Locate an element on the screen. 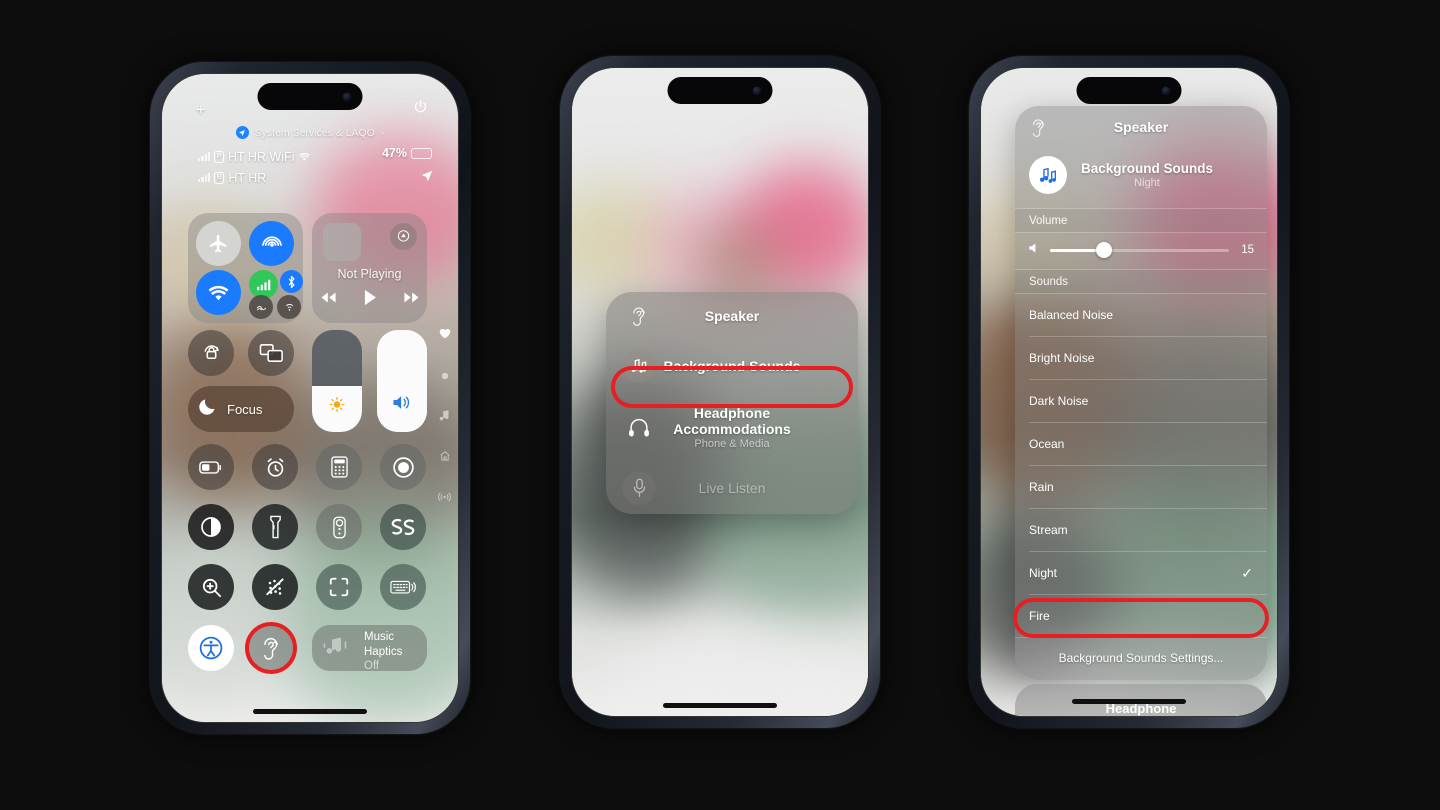 The height and width of the screenshot is (810, 1440). tile-screen-recording is located at coordinates (403, 467).